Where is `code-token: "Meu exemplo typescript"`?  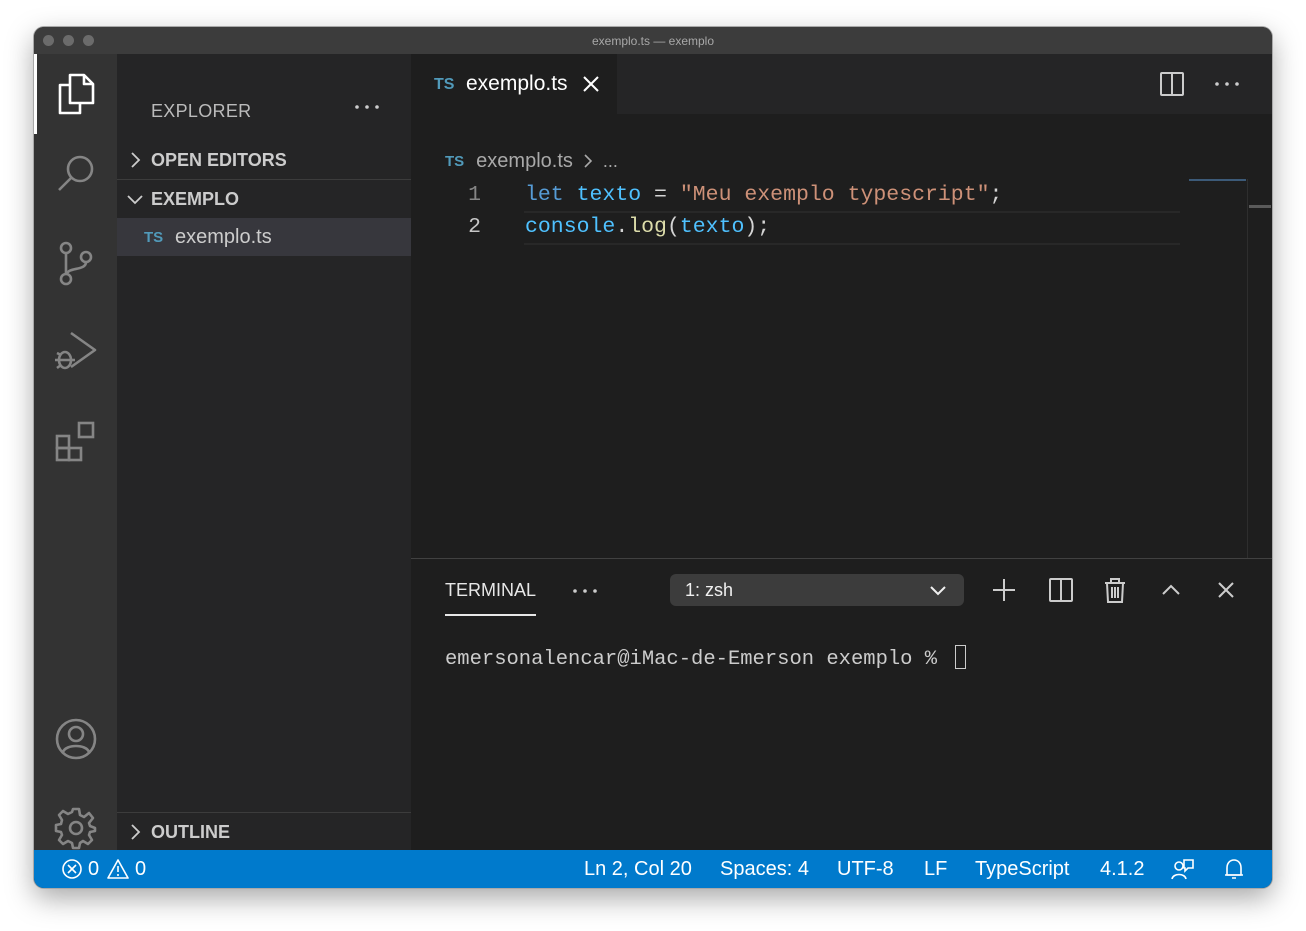
code-token: "Meu exemplo typescript" is located at coordinates (834, 195).